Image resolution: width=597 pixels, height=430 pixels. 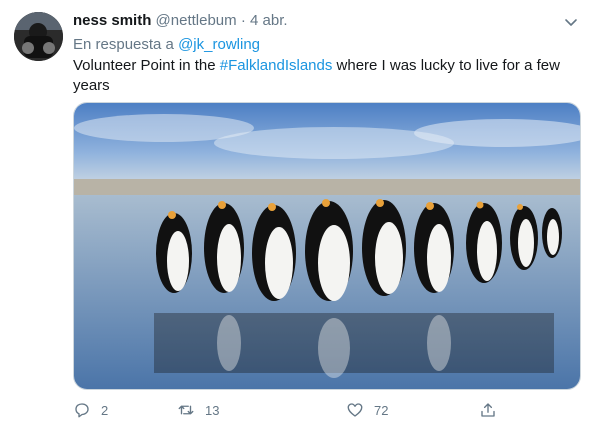 I want to click on tweet-header: ness smith @nettlebum · 4 abr., so click(x=315, y=22).